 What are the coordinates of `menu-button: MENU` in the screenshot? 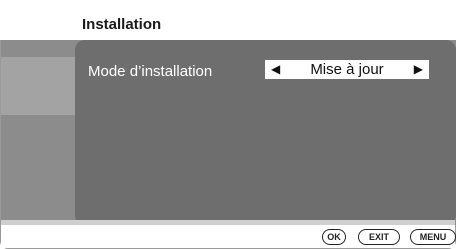 It's located at (433, 237).